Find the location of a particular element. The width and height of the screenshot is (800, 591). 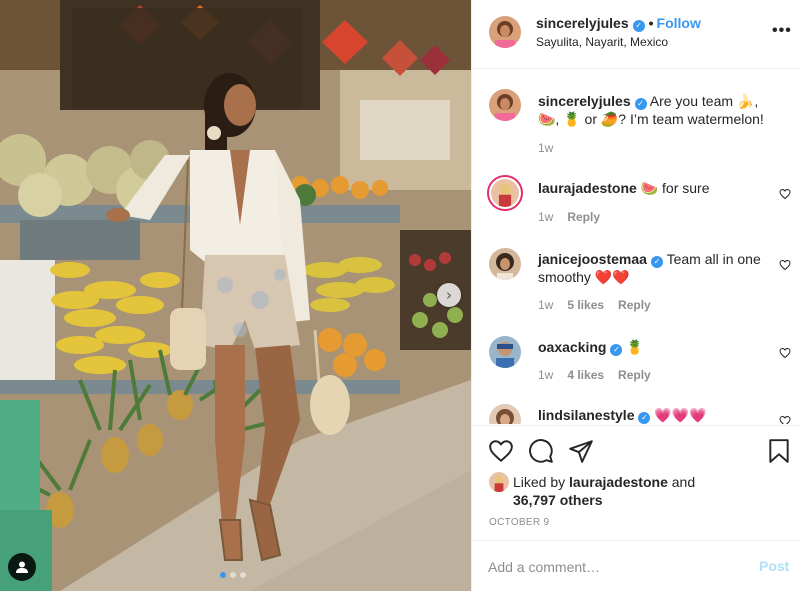

caption-meta: 1w is located at coordinates (545, 148).